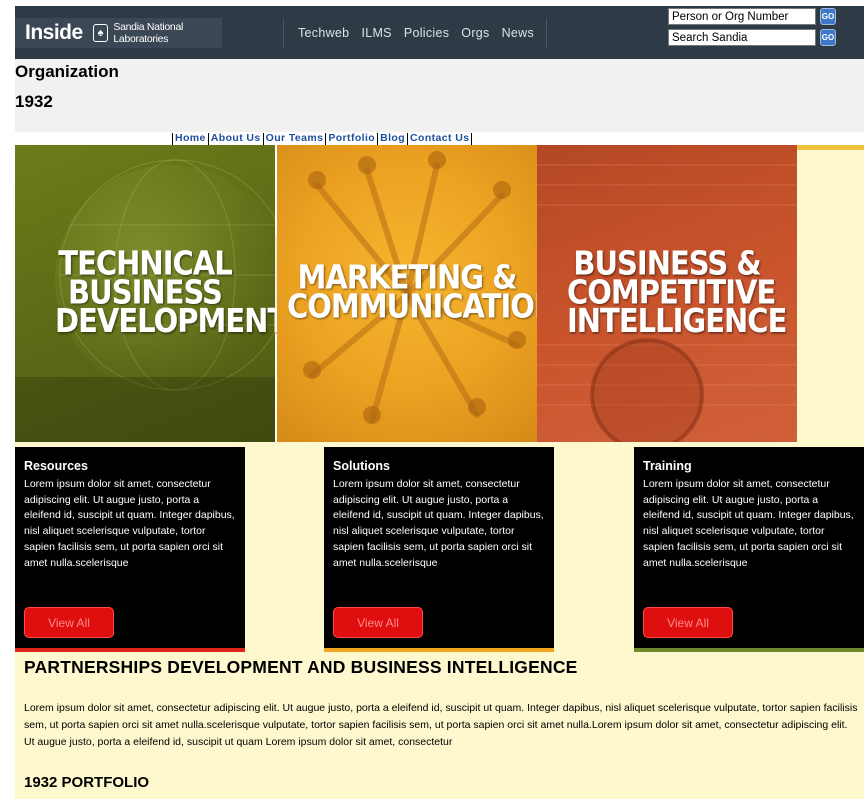  What do you see at coordinates (432, 291) in the screenshot?
I see `banner-title-text: MARKETING & COMMUNICATIONS` at bounding box center [432, 291].